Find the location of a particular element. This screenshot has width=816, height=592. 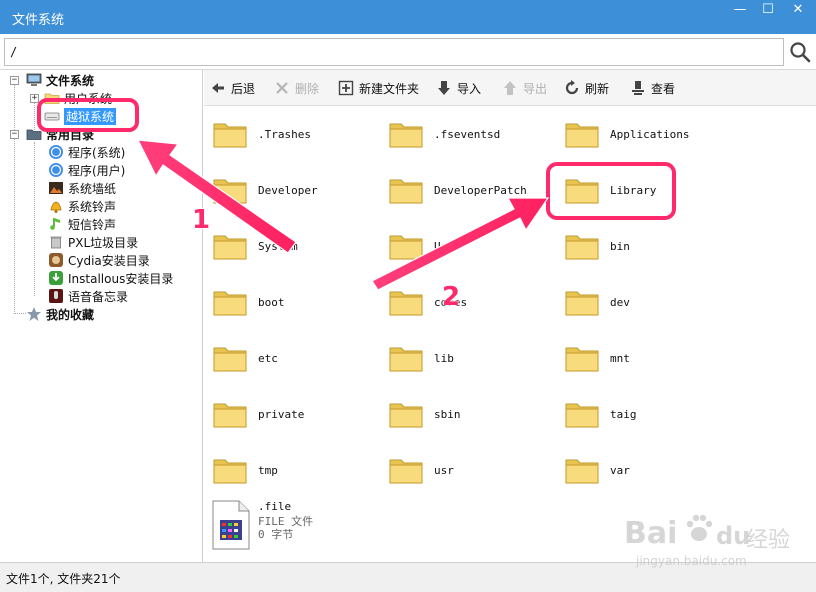

folder-item: usr is located at coordinates (473, 470).